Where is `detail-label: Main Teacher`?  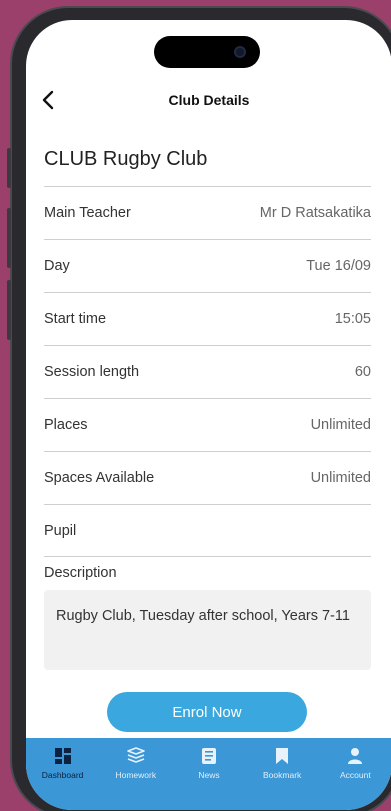
detail-label: Main Teacher is located at coordinates (87, 213).